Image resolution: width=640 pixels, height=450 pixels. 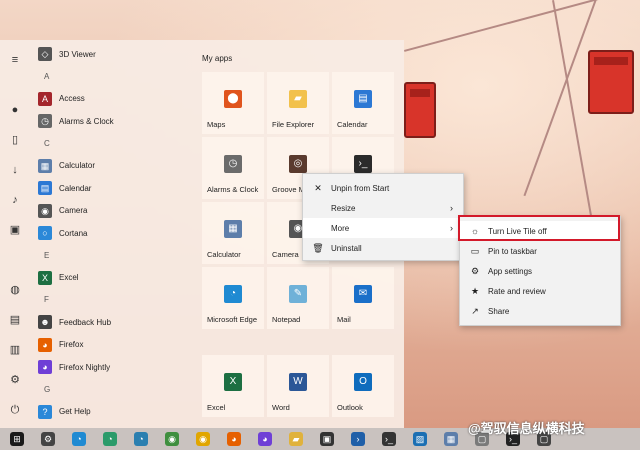 What do you see at coordinates (499, 311) in the screenshot?
I see `submenu-label: Share` at bounding box center [499, 311].